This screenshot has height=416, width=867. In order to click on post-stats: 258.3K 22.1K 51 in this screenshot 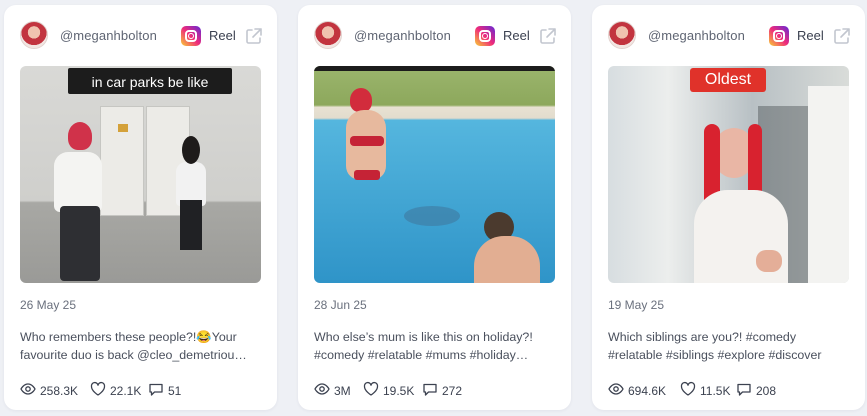, I will do `click(140, 390)`.